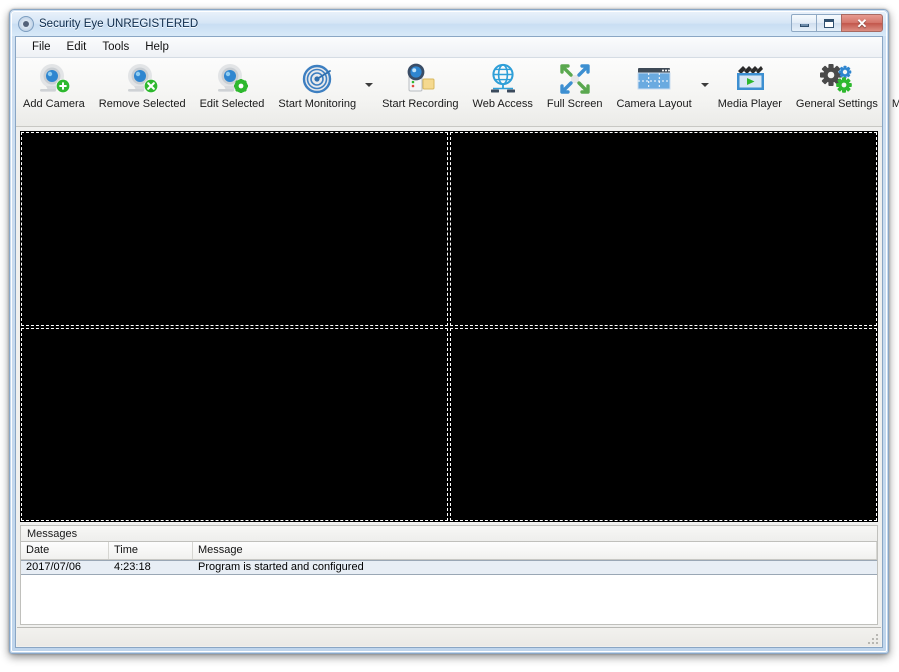 This screenshot has height=672, width=899. Describe the element at coordinates (705, 90) in the screenshot. I see `toolbar-dropdown-camera-layout` at that location.